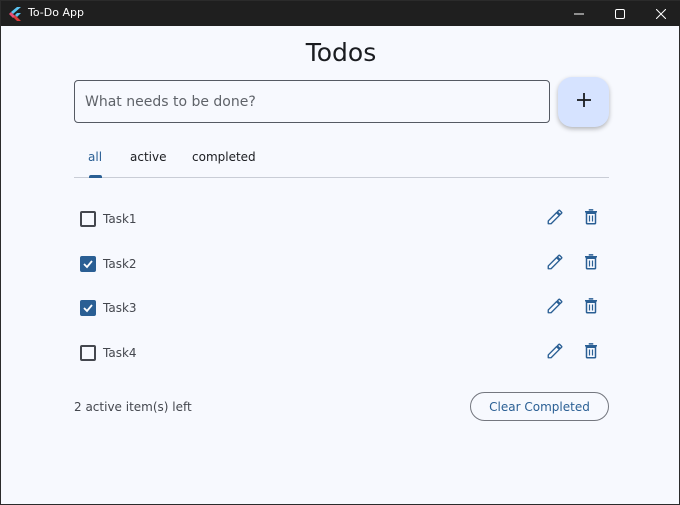 This screenshot has width=680, height=505. What do you see at coordinates (341, 308) in the screenshot?
I see `todo-item: Task3` at bounding box center [341, 308].